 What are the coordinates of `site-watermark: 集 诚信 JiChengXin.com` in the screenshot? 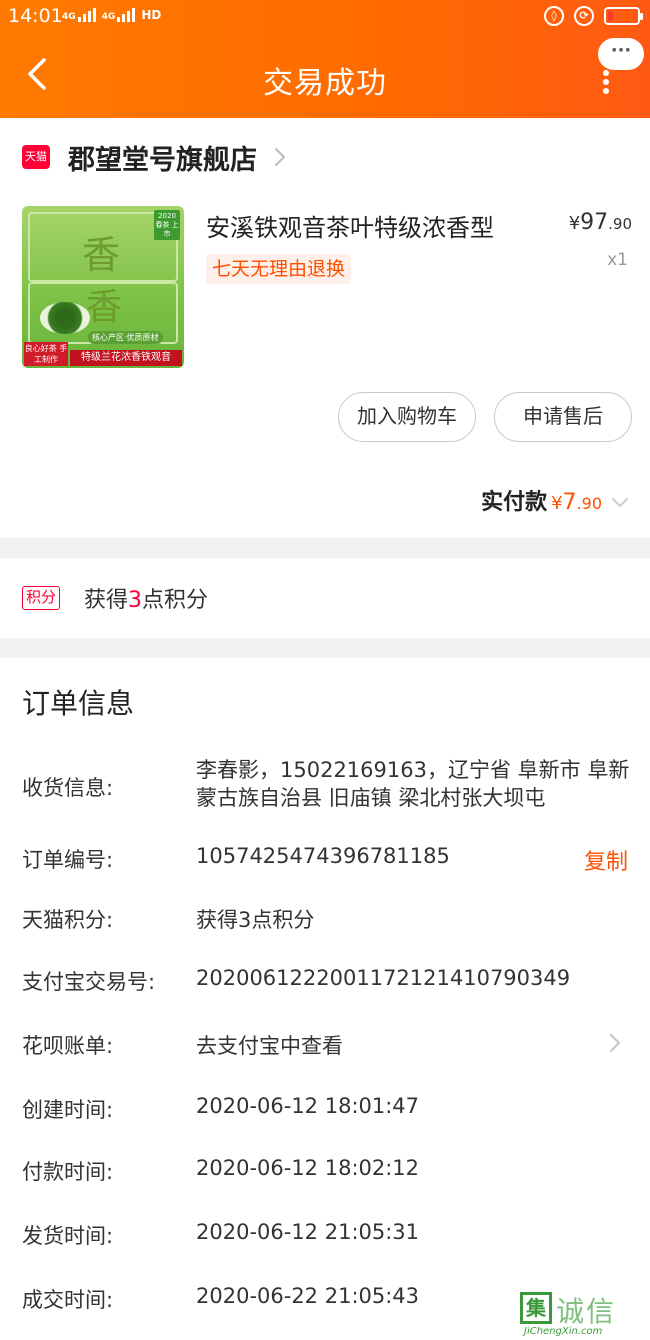 It's located at (580, 1315).